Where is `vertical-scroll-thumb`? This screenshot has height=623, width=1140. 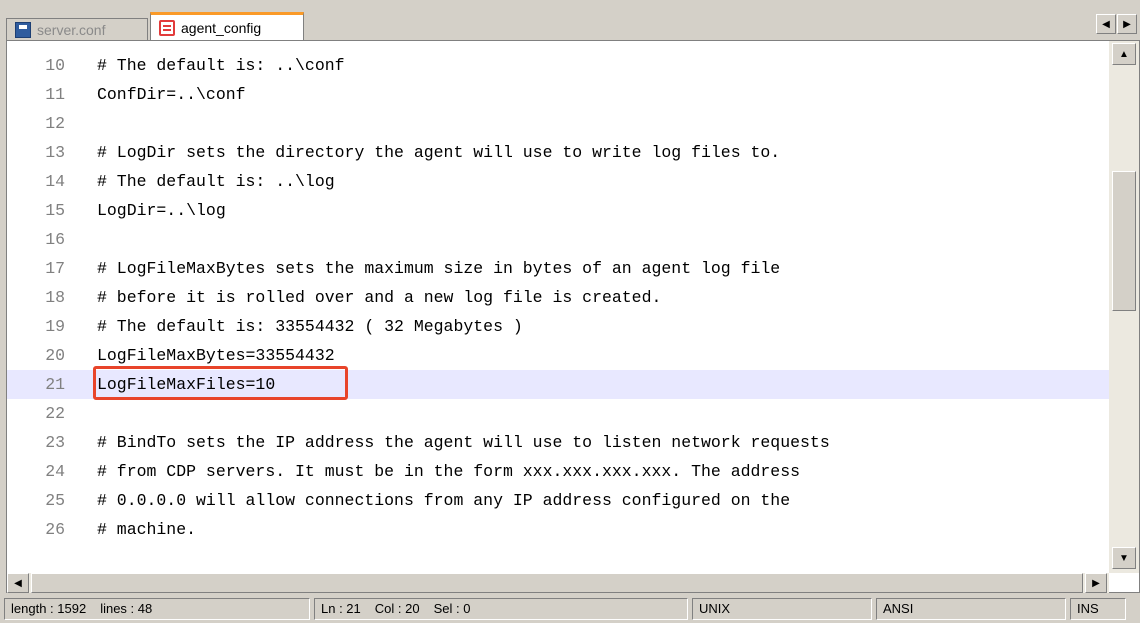 vertical-scroll-thumb is located at coordinates (1124, 241).